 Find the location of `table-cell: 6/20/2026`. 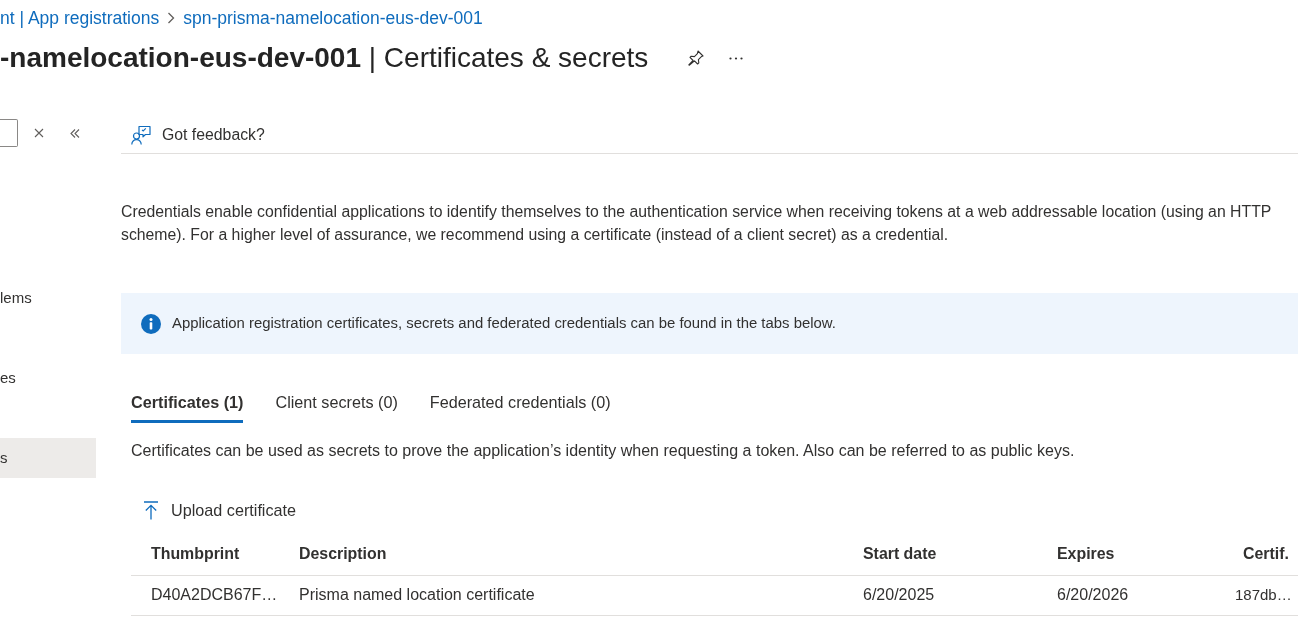

table-cell: 6/20/2026 is located at coordinates (1132, 595).